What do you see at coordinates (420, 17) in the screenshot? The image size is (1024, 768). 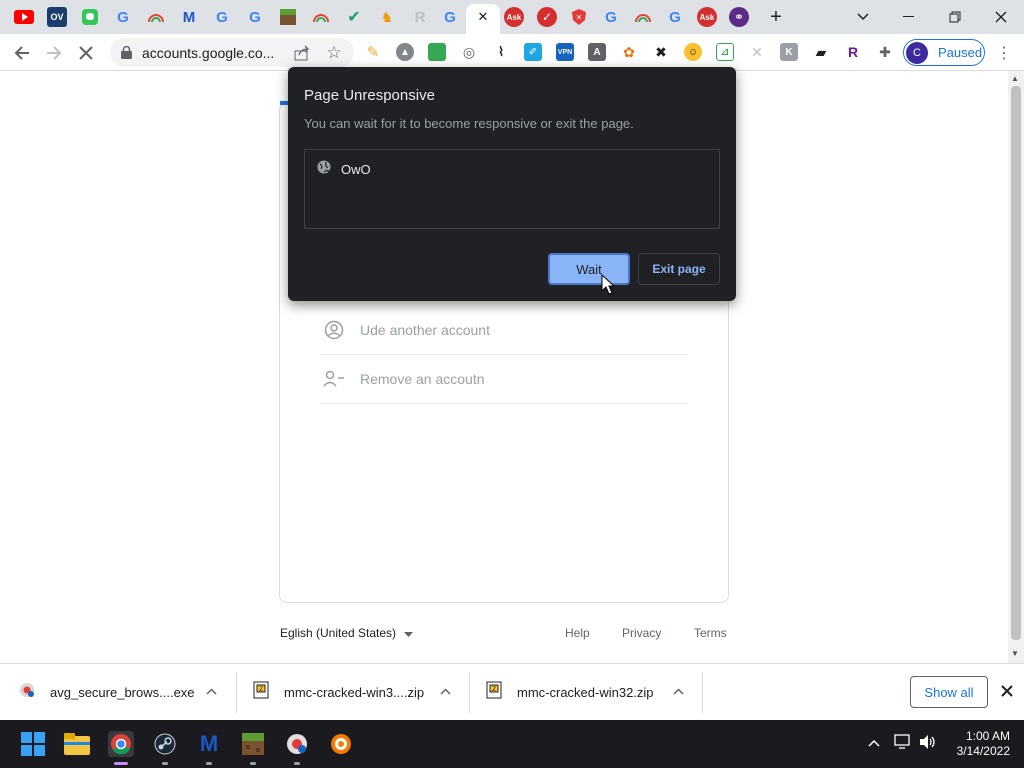 I see `r-letter-icon: R` at bounding box center [420, 17].